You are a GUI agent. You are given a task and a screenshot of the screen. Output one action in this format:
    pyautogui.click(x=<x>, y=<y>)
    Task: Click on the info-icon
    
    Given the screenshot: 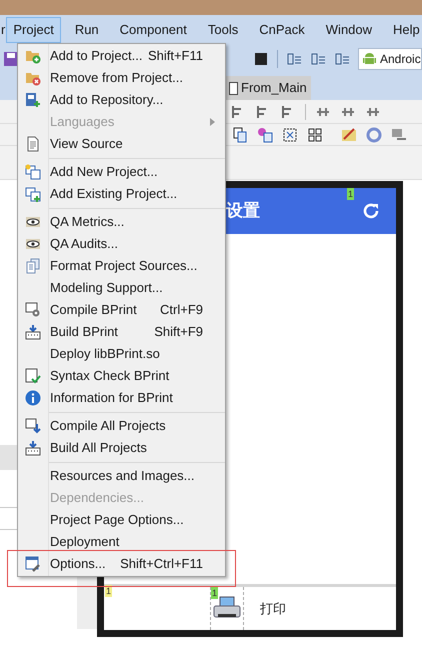 What is the action you would take?
    pyautogui.click(x=33, y=398)
    